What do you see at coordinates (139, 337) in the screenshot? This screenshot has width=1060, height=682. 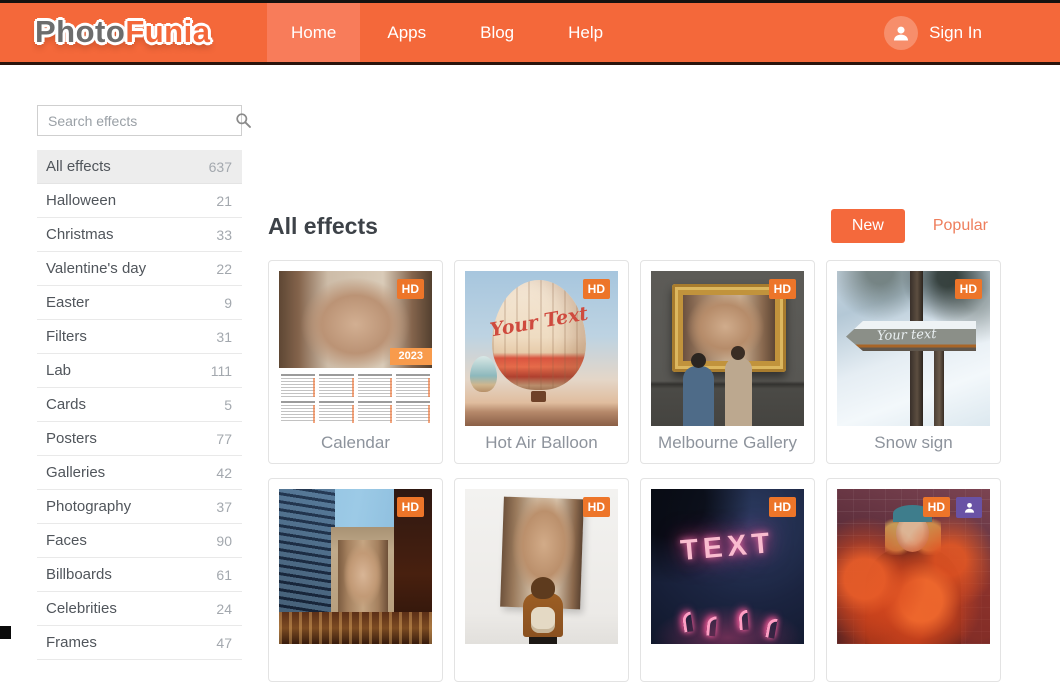 I see `category-filters: Filters 31` at bounding box center [139, 337].